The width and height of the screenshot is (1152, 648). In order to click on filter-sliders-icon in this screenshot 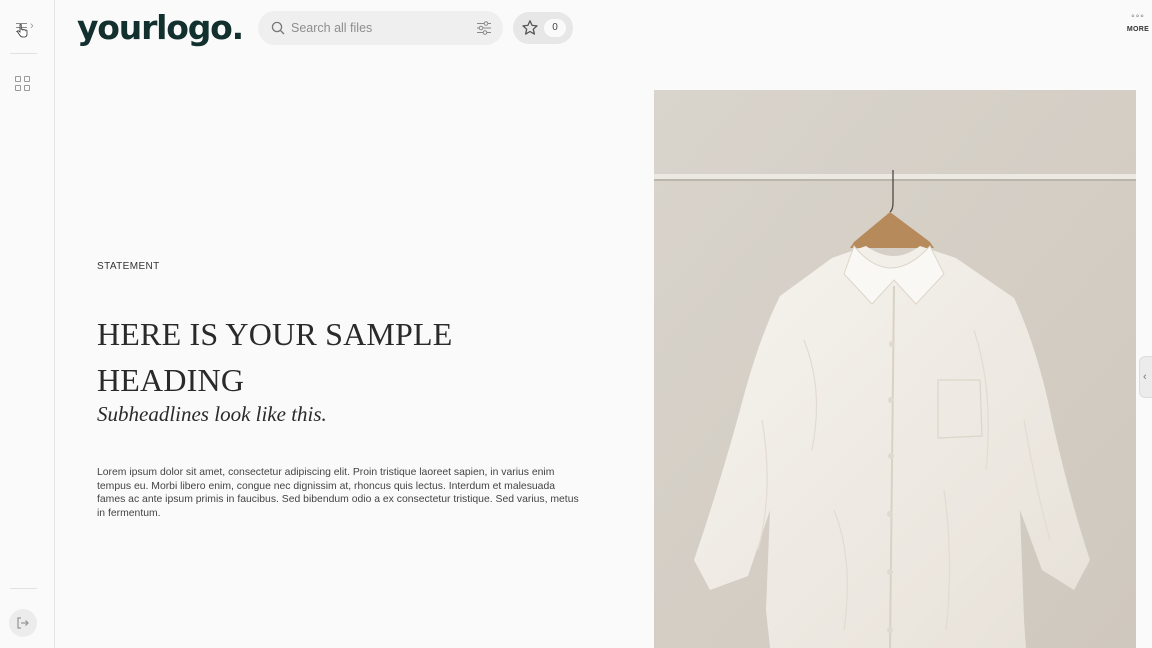, I will do `click(484, 28)`.